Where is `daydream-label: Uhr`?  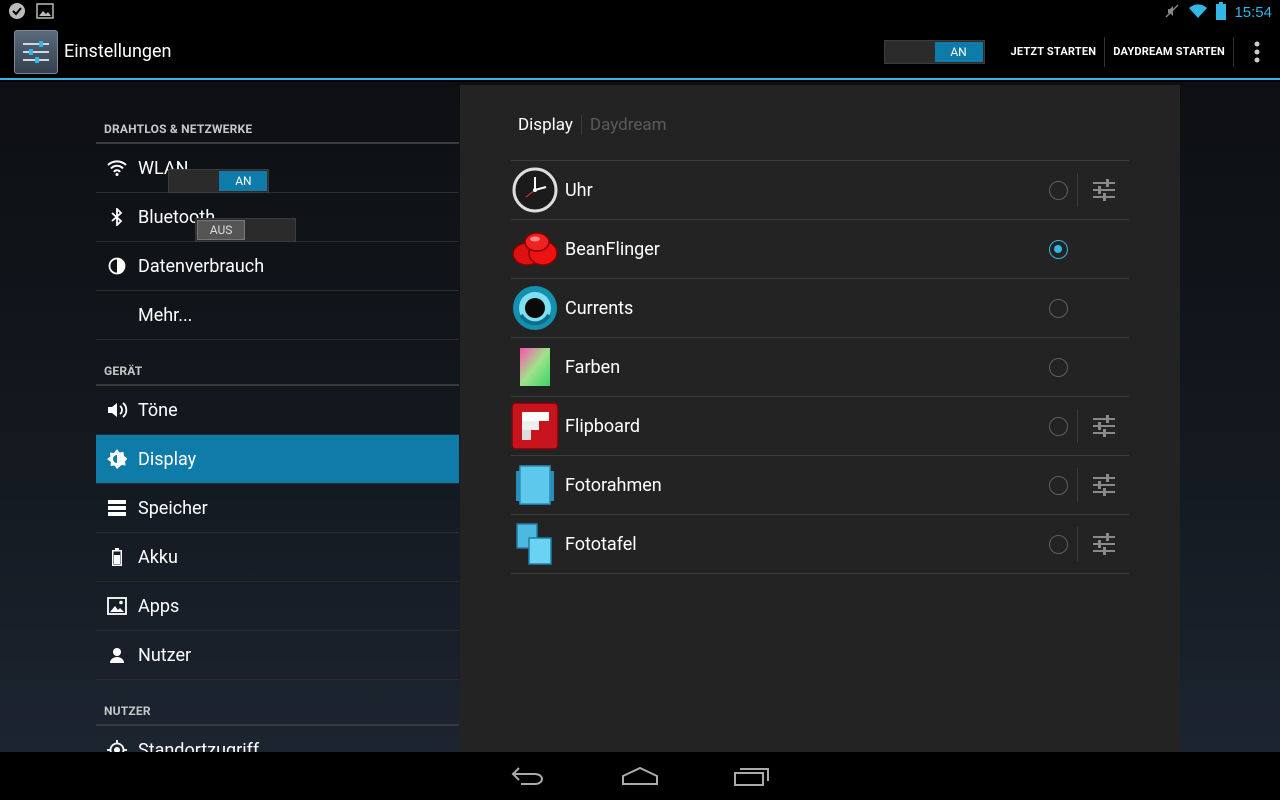 daydream-label: Uhr is located at coordinates (579, 190).